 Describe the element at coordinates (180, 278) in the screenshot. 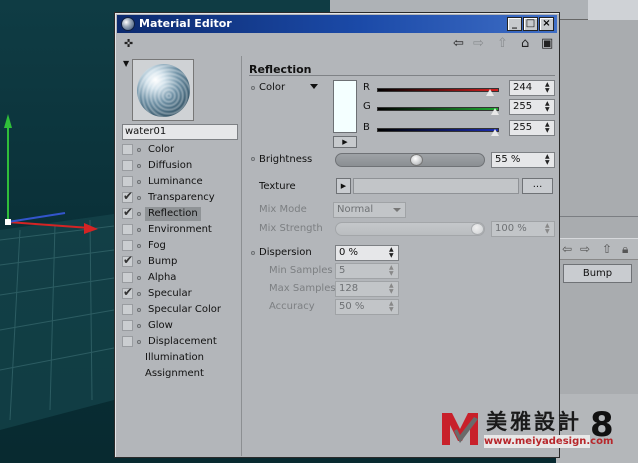

I see `channel-item-alpha: Alpha` at that location.